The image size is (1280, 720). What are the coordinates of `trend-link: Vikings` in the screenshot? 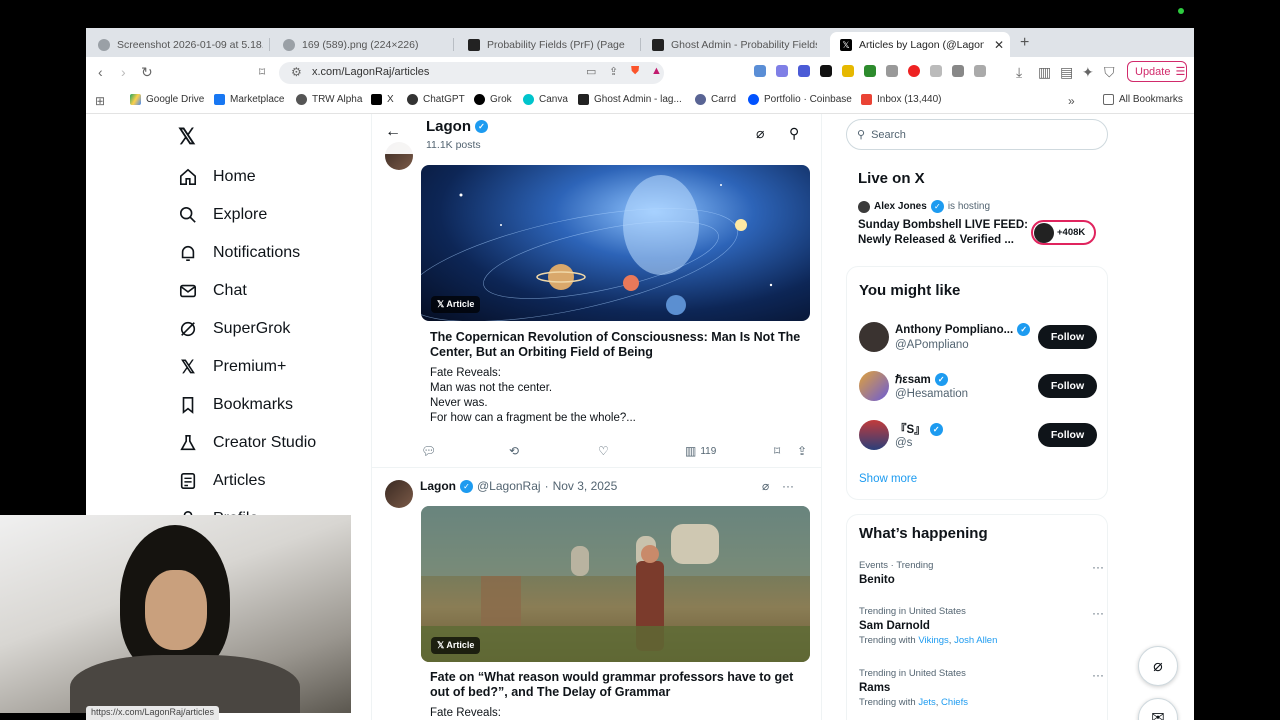 It's located at (933, 640).